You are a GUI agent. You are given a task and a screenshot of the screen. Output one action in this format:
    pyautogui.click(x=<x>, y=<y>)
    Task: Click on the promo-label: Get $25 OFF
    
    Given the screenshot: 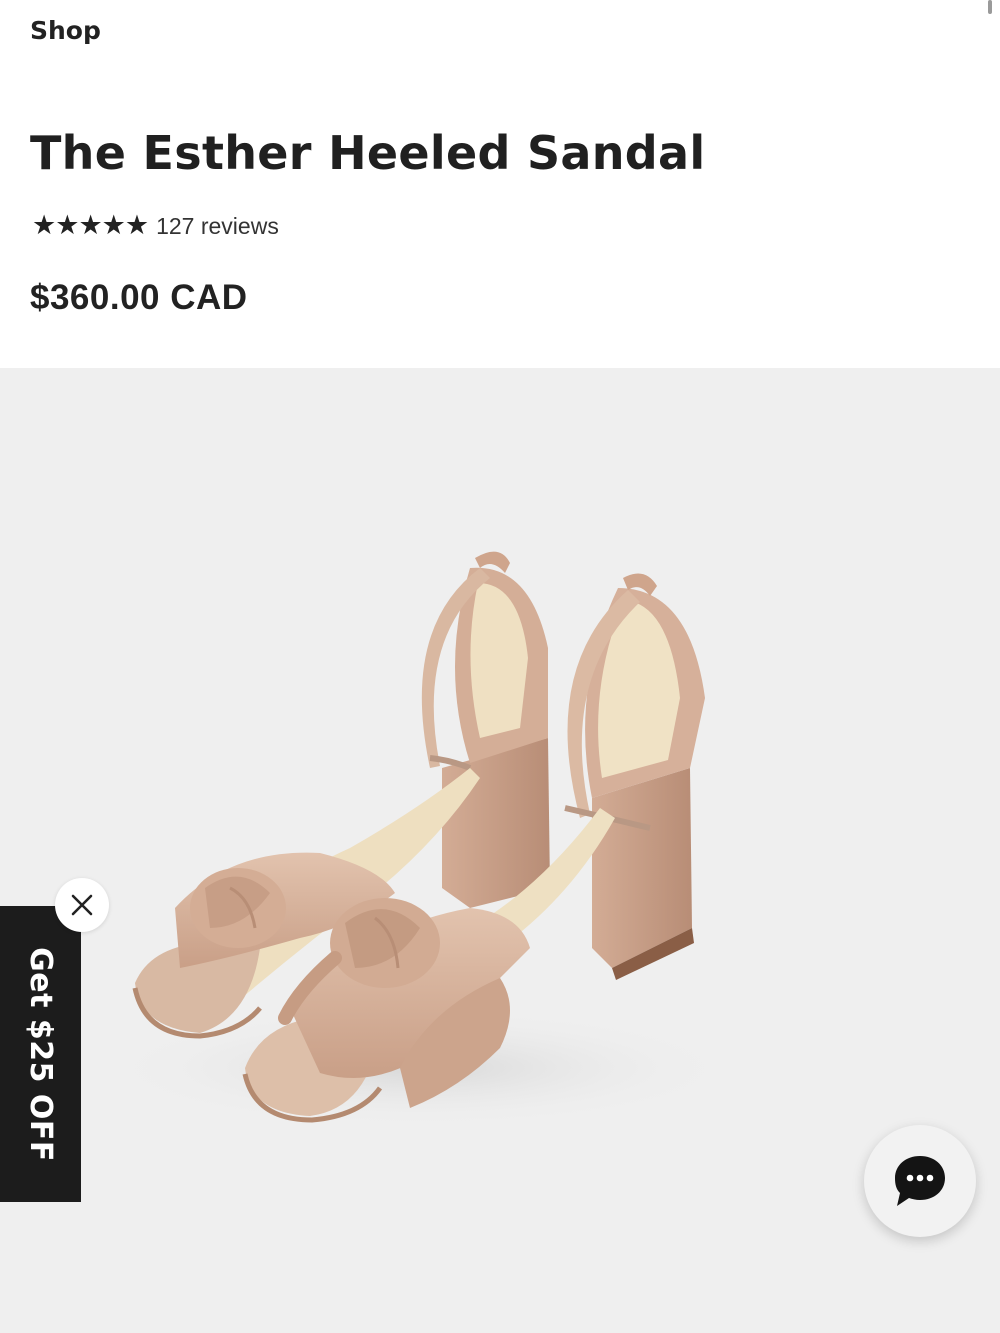 What is the action you would take?
    pyautogui.click(x=40, y=1054)
    